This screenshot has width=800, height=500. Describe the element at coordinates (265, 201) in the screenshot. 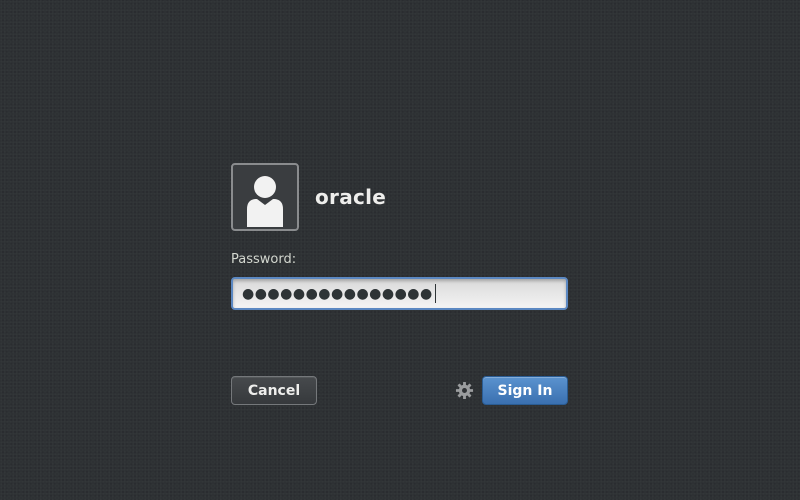

I see `user-silhouette-icon` at that location.